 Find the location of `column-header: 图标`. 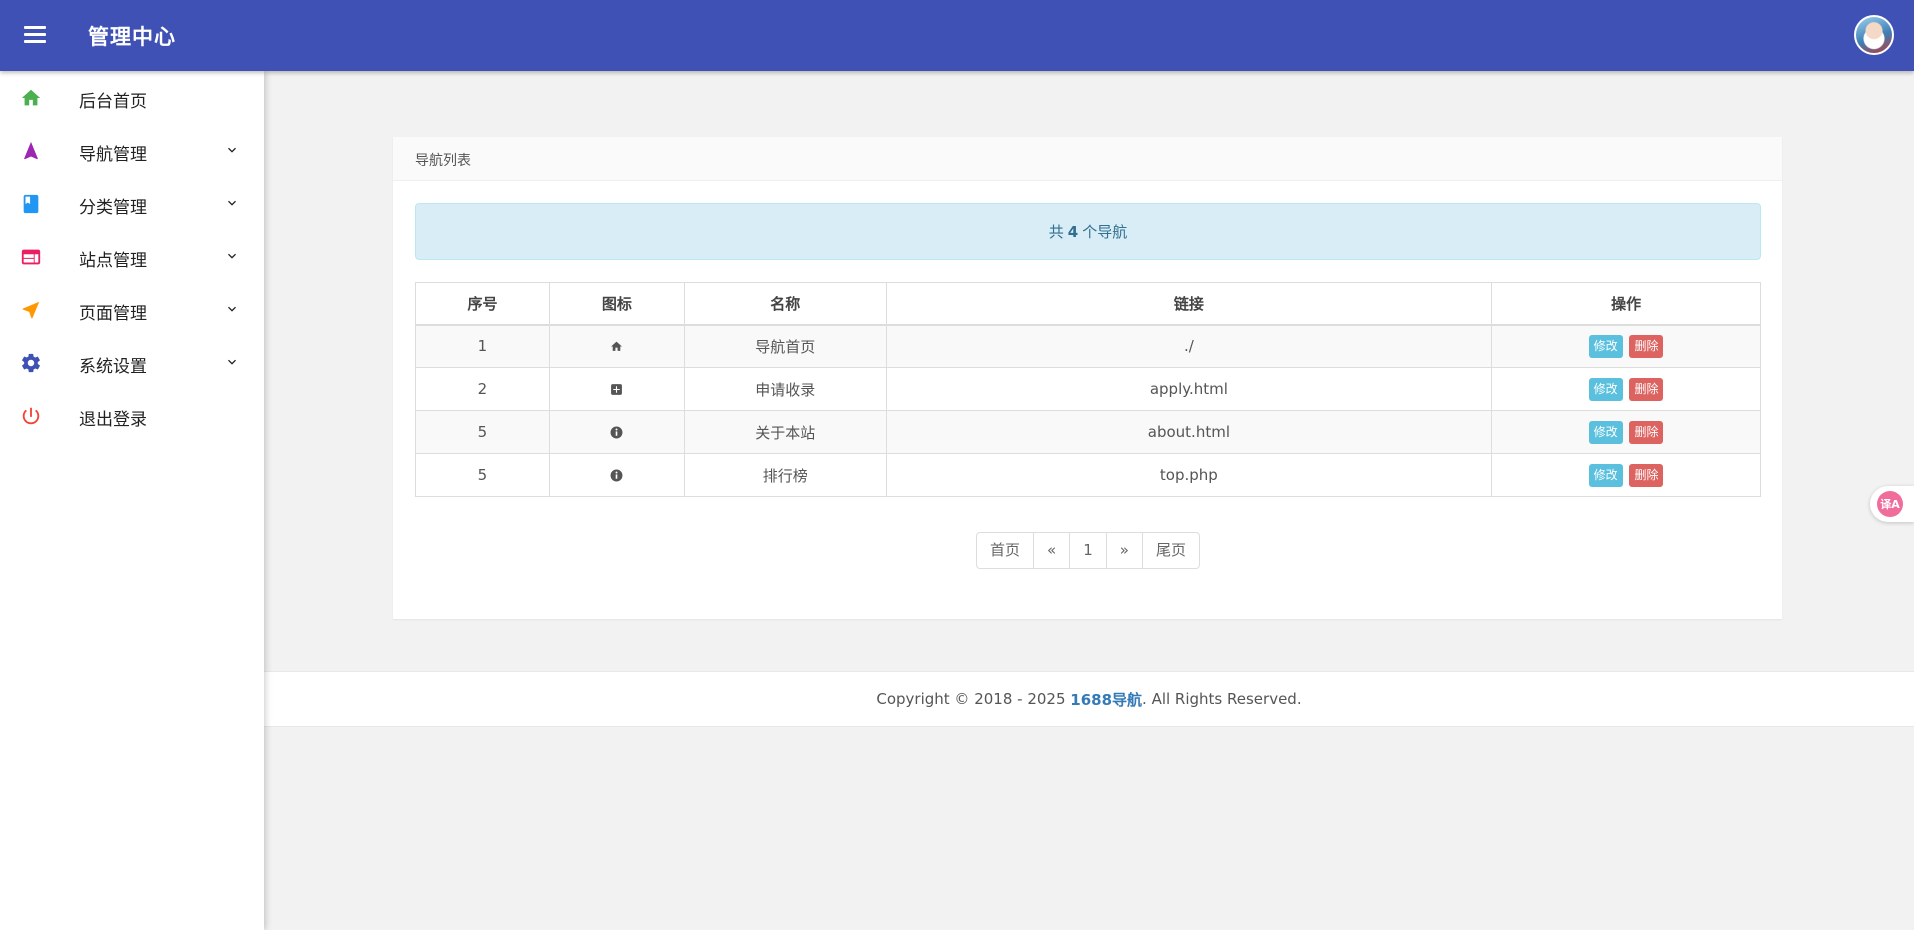

column-header: 图标 is located at coordinates (616, 304).